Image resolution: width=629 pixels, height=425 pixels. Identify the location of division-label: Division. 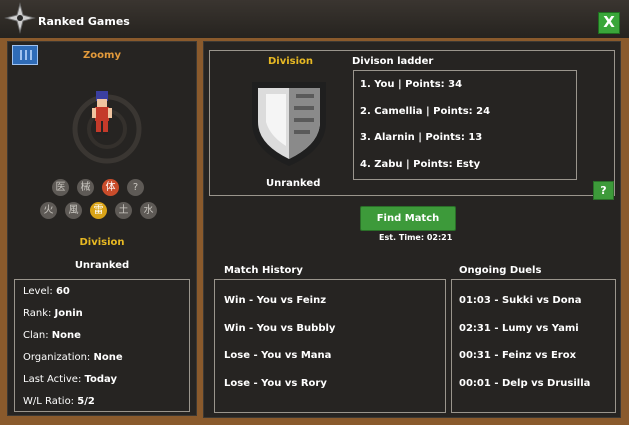
(102, 242).